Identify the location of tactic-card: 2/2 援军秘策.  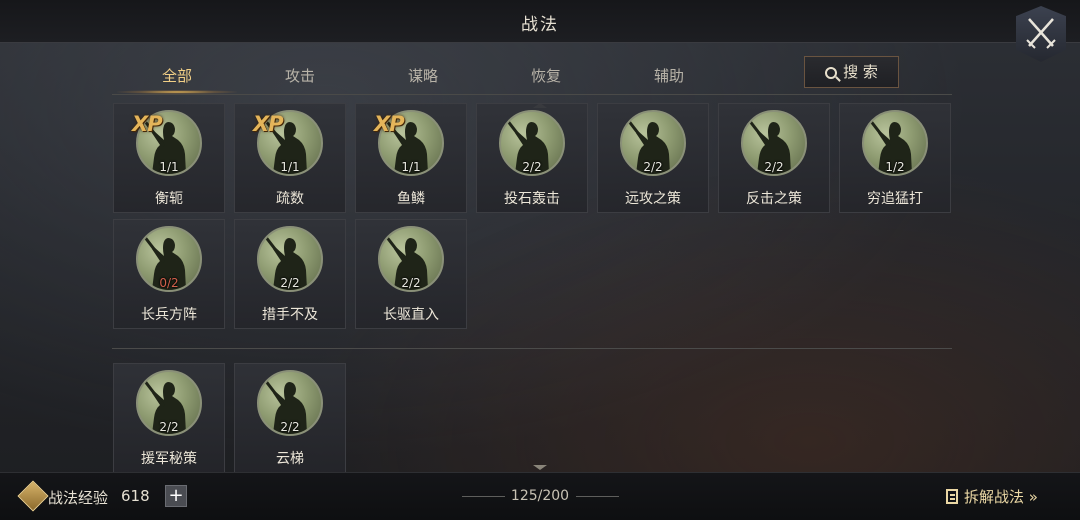
(169, 418).